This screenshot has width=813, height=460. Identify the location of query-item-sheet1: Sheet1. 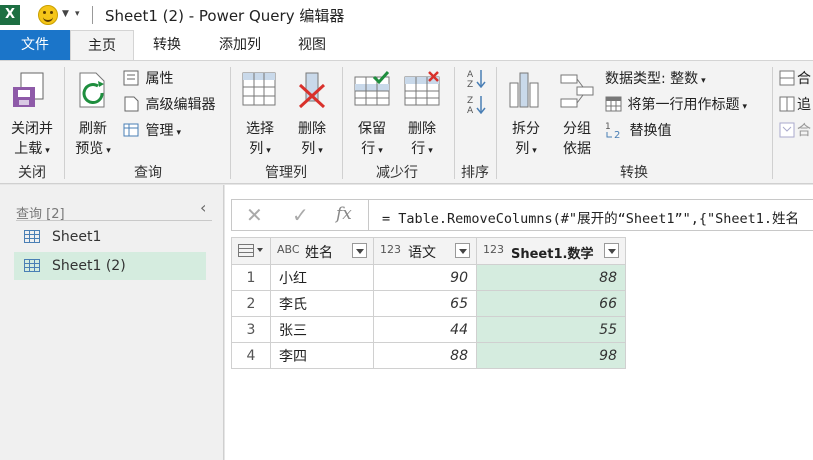
(110, 237).